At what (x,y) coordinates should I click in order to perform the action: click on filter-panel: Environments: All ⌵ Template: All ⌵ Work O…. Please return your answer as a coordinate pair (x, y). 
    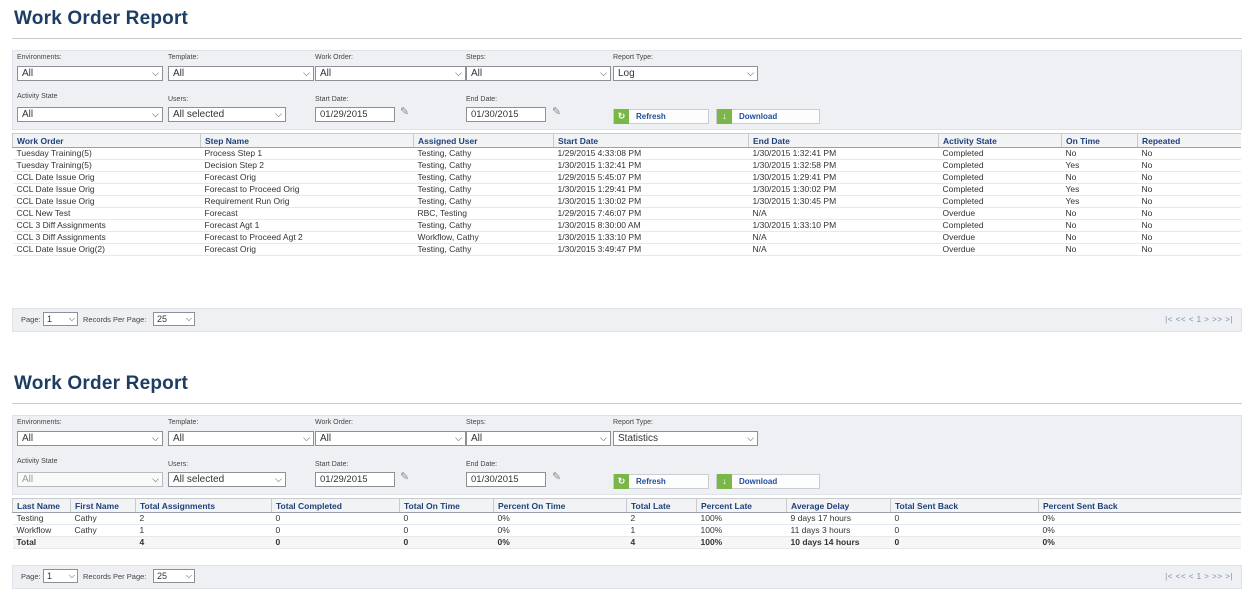
    Looking at the image, I should click on (627, 90).